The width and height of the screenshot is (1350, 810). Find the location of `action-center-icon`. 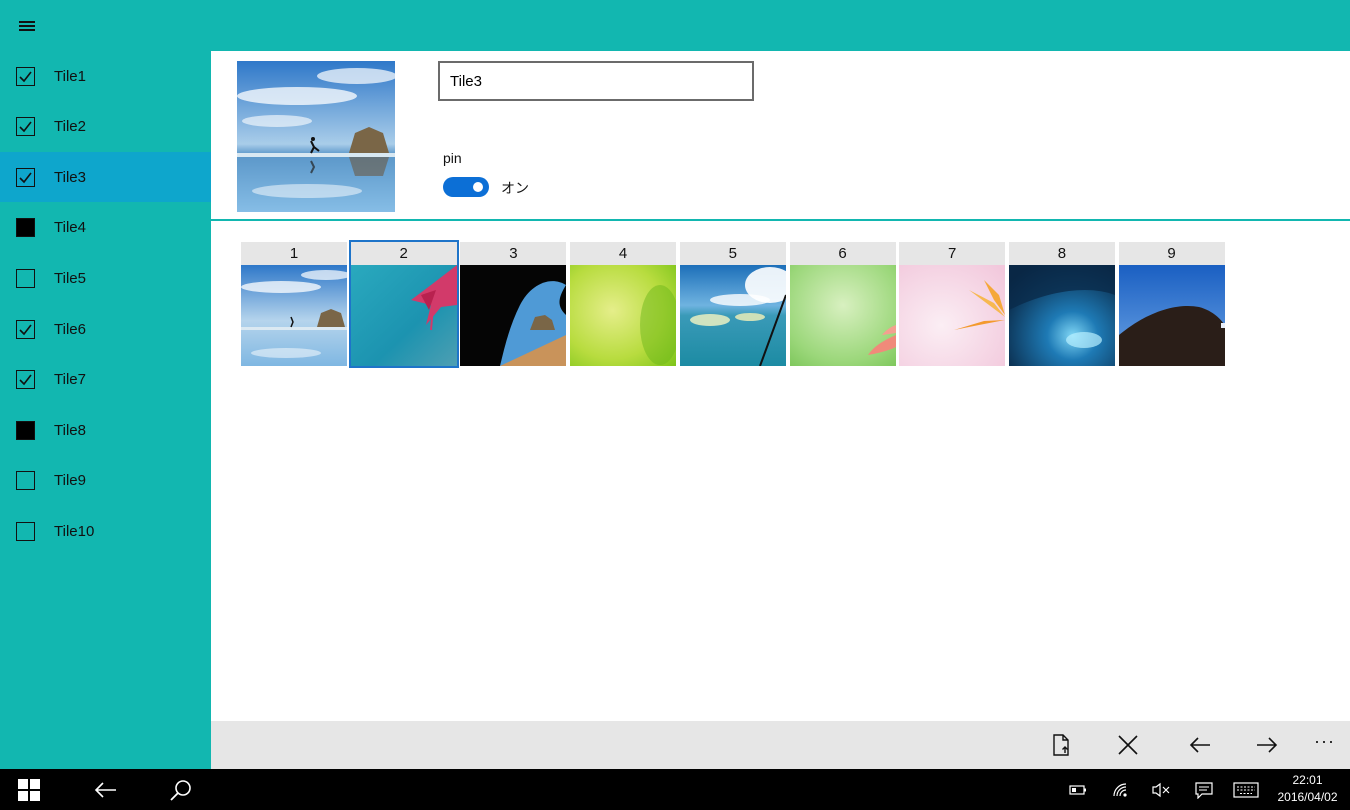

action-center-icon is located at coordinates (1204, 790).